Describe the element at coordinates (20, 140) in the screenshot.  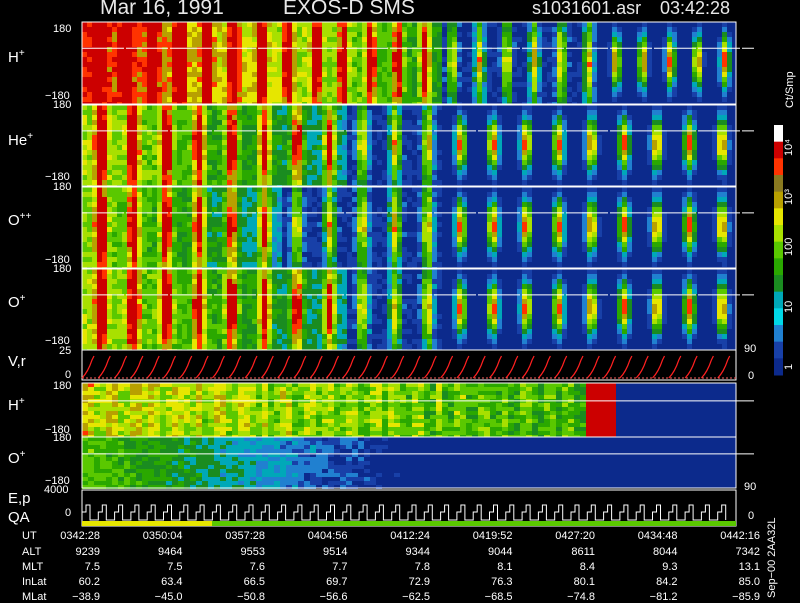
I see `panel-label-he-plus: He+` at that location.